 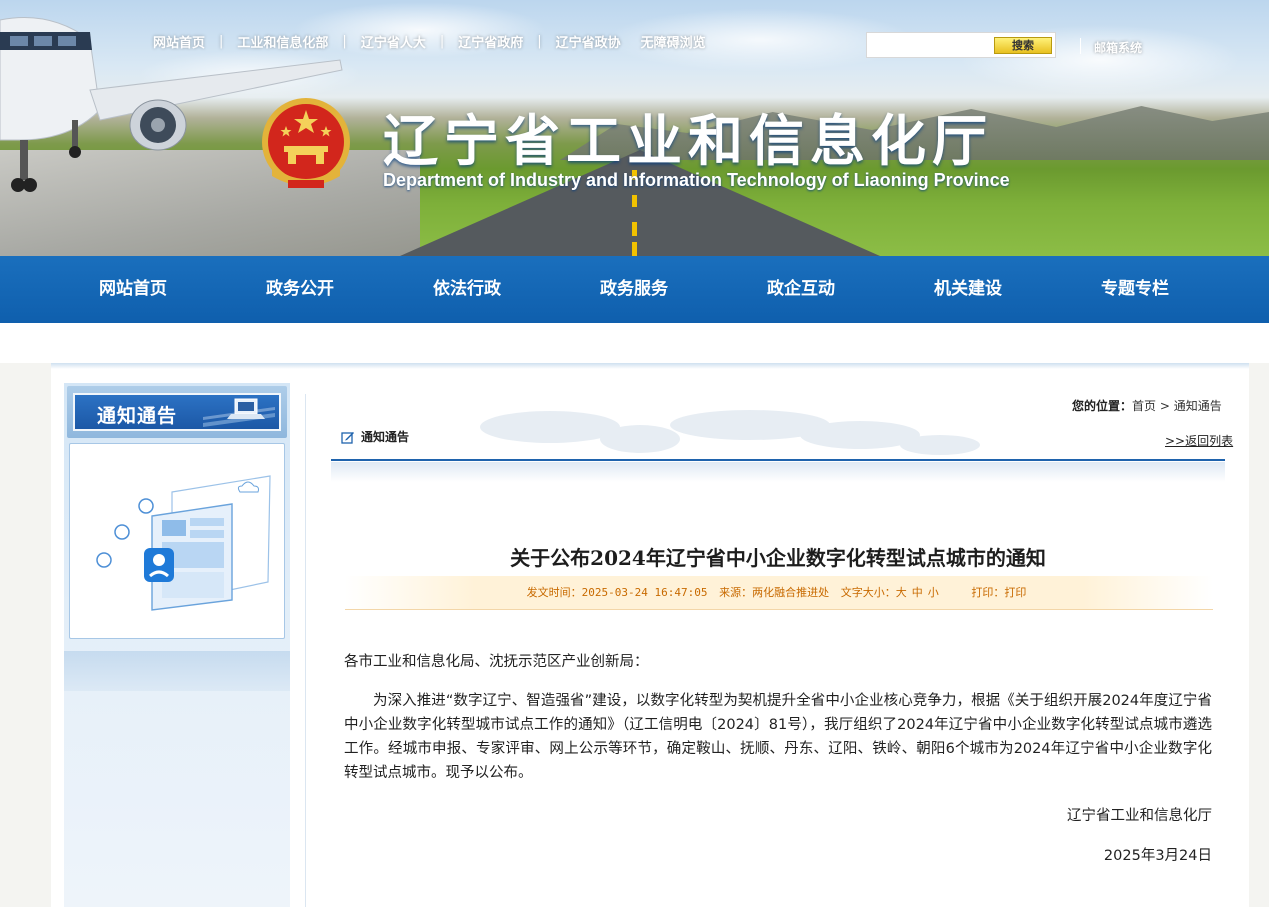 I want to click on sidebar-header: 通知通告, so click(x=177, y=412).